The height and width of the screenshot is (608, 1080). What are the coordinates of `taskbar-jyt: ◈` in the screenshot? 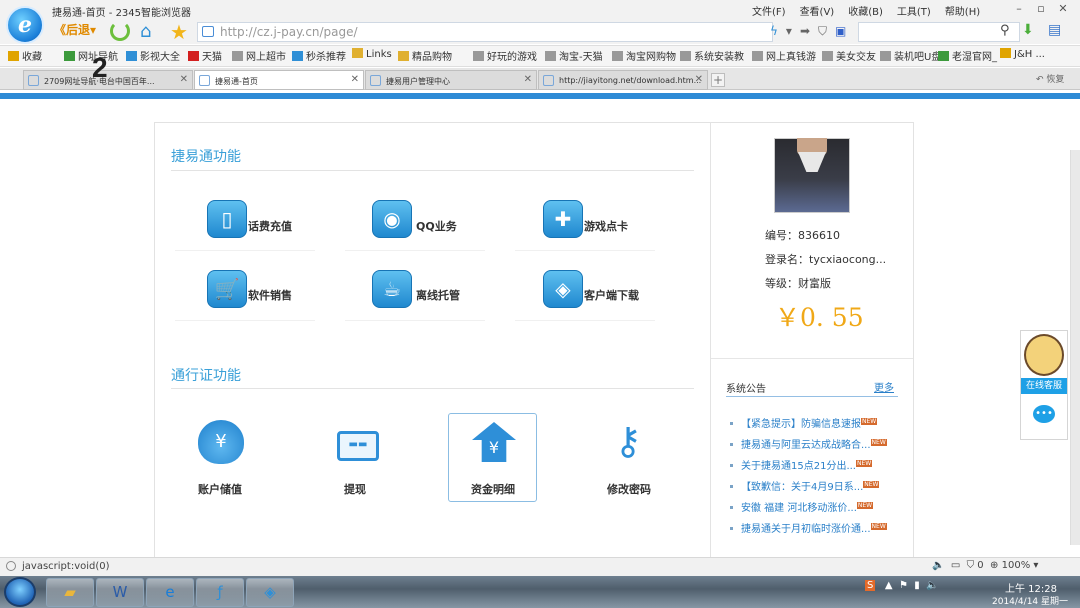 It's located at (270, 592).